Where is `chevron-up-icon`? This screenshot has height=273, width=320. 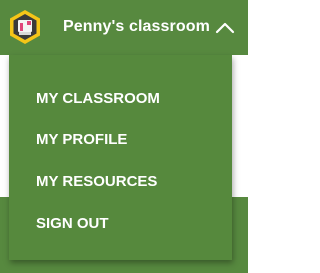 chevron-up-icon is located at coordinates (225, 28).